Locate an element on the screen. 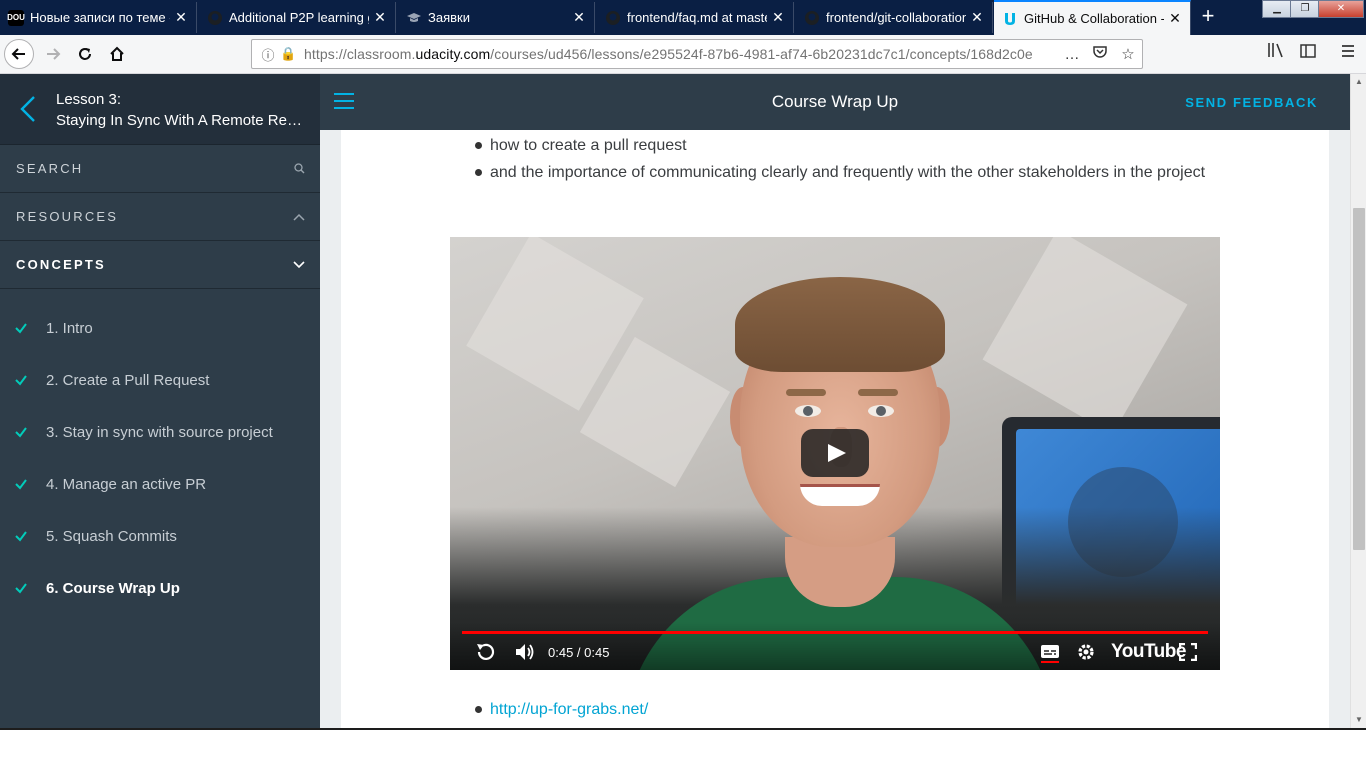 This screenshot has width=1366, height=768. replay-icon is located at coordinates (485, 652).